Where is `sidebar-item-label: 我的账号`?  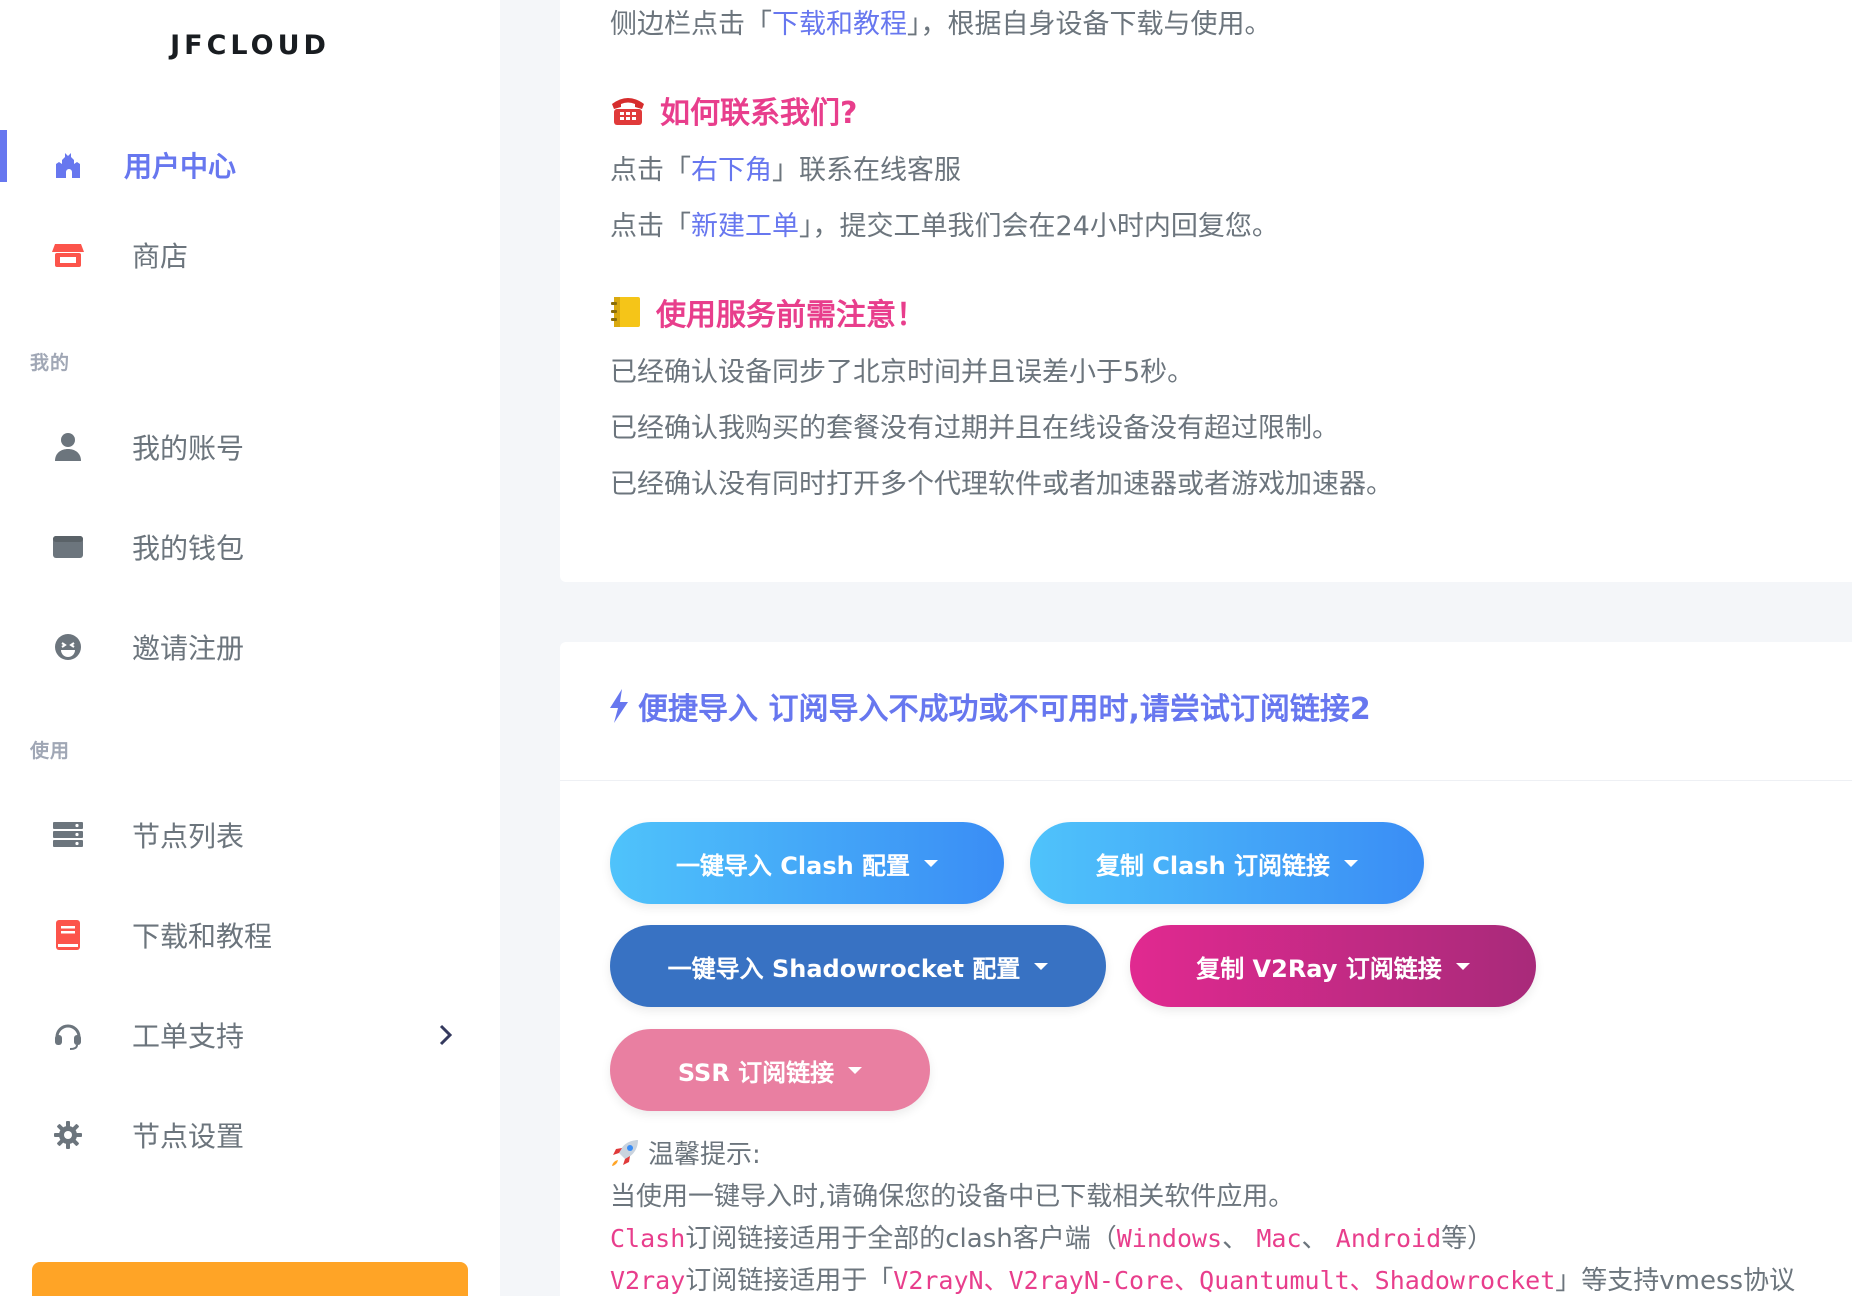
sidebar-item-label: 我的账号 is located at coordinates (188, 448).